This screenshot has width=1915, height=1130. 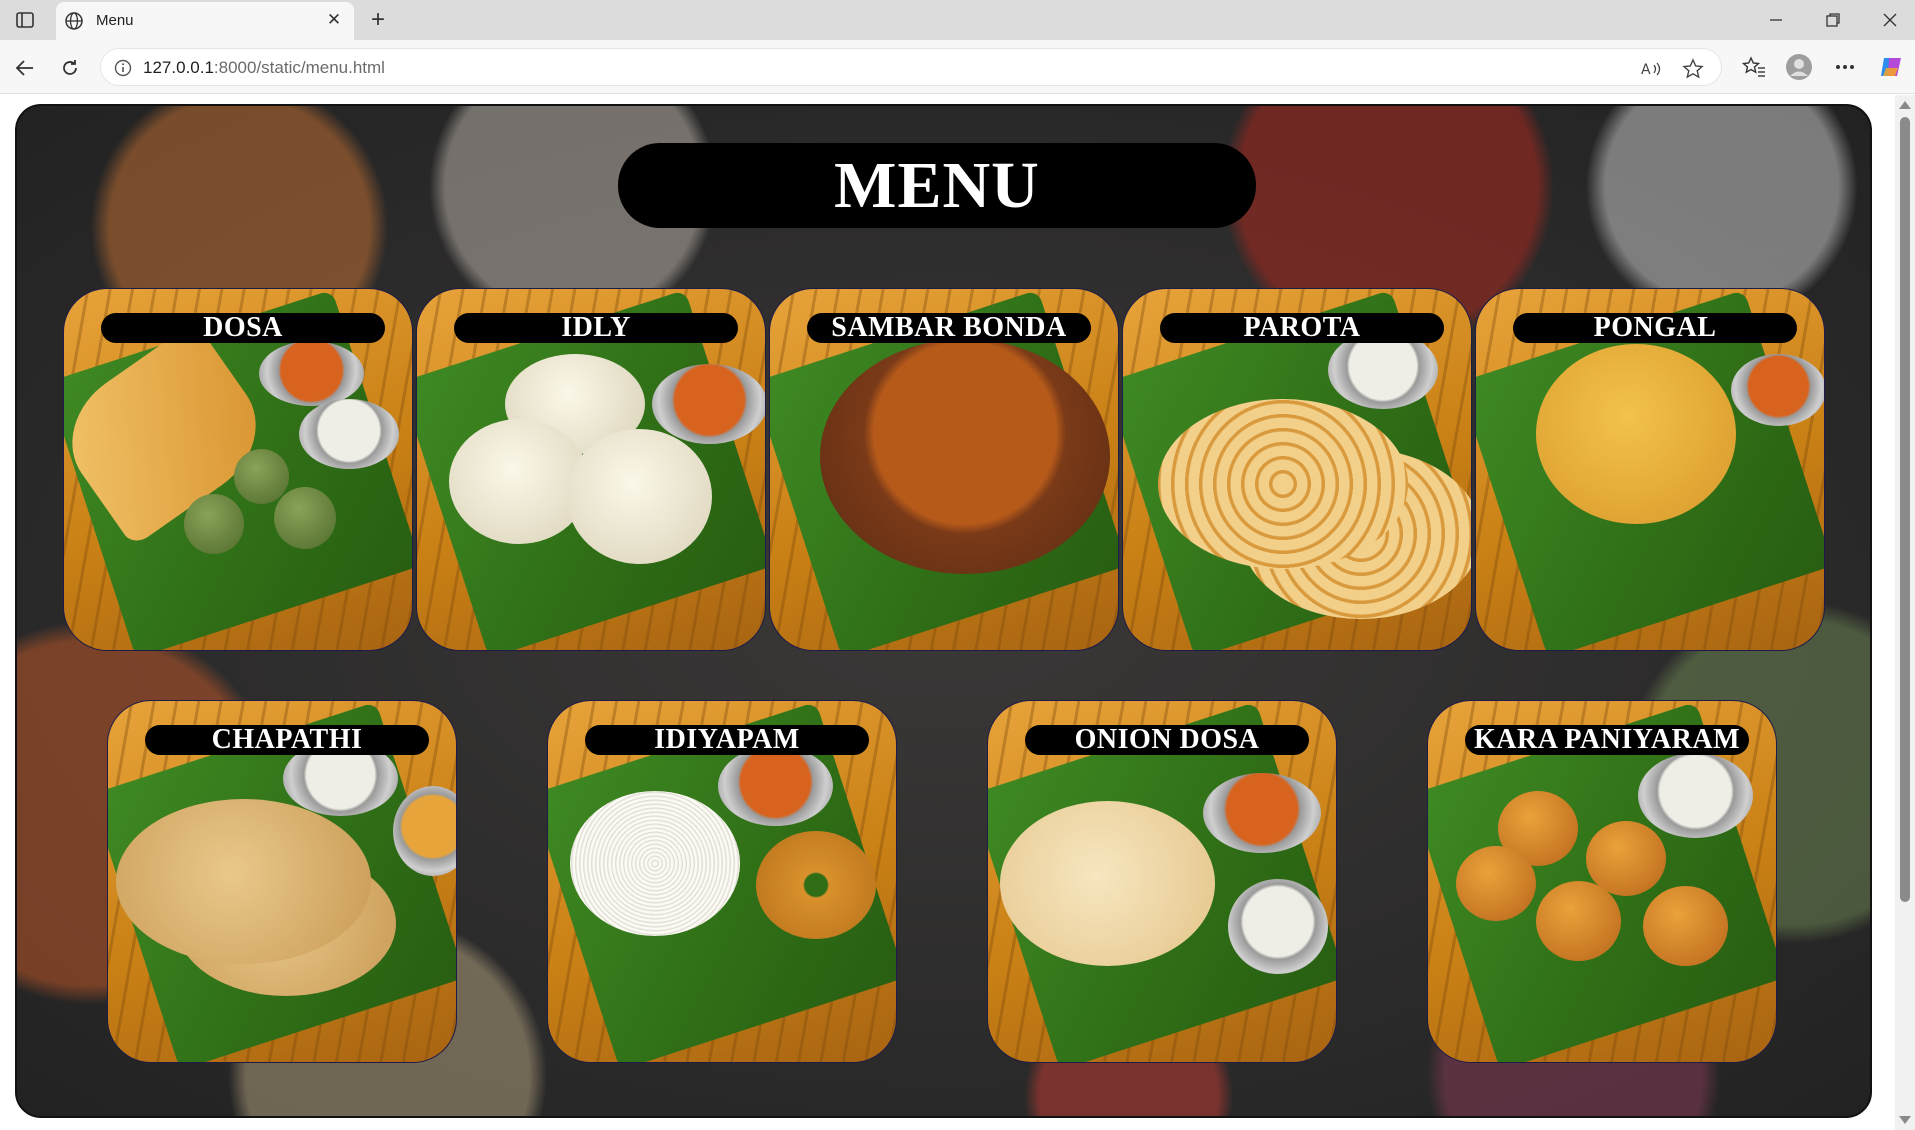 I want to click on svg-text: A, so click(x=1646, y=70).